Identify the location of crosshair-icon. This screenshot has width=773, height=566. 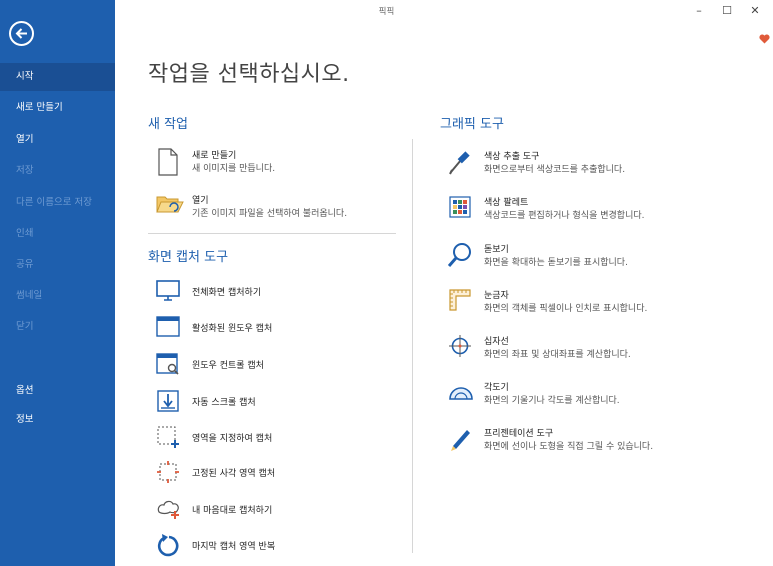
(460, 346).